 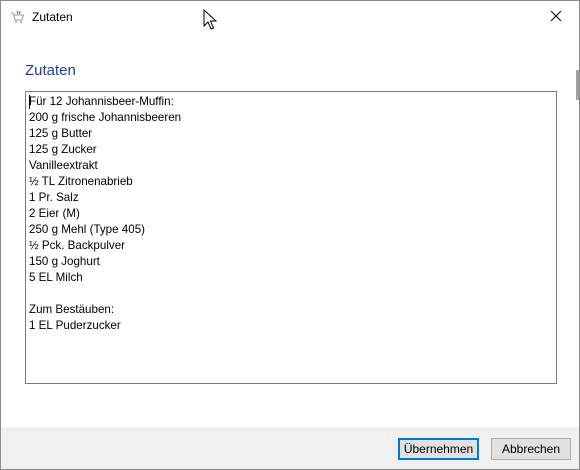 What do you see at coordinates (531, 449) in the screenshot?
I see `cancel-button: Abbrechen` at bounding box center [531, 449].